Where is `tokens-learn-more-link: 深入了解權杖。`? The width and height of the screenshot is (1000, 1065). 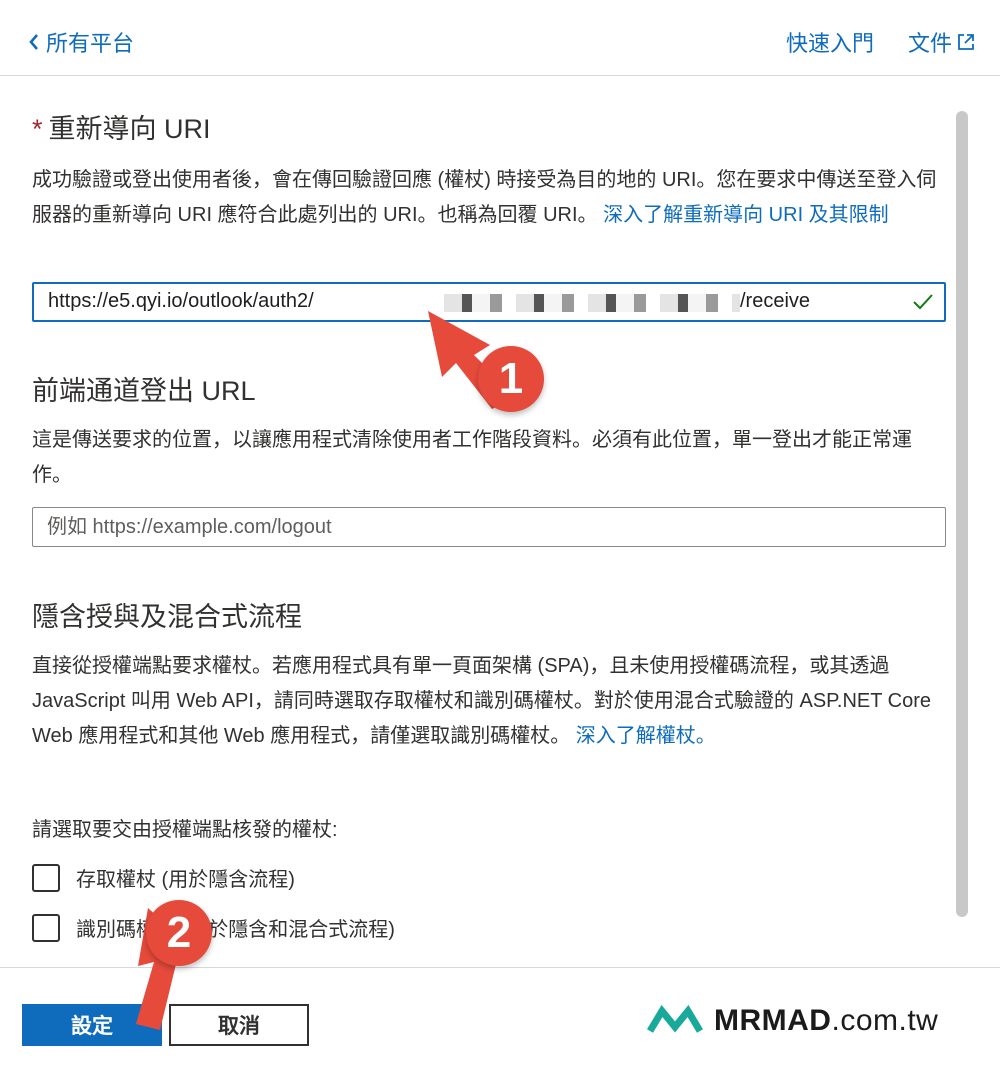 tokens-learn-more-link: 深入了解權杖。 is located at coordinates (646, 736).